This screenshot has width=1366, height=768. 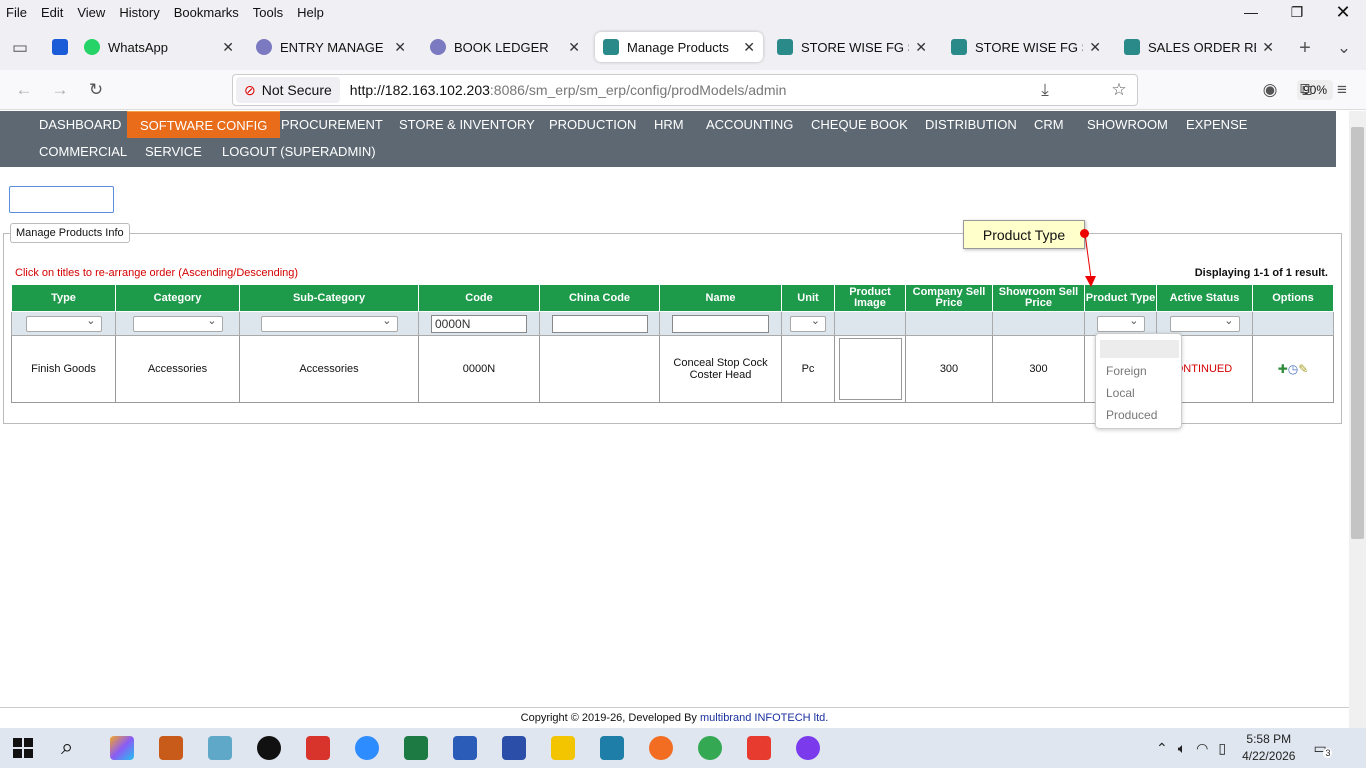 I want to click on nav-expense: EXPENSE, so click(x=1216, y=124).